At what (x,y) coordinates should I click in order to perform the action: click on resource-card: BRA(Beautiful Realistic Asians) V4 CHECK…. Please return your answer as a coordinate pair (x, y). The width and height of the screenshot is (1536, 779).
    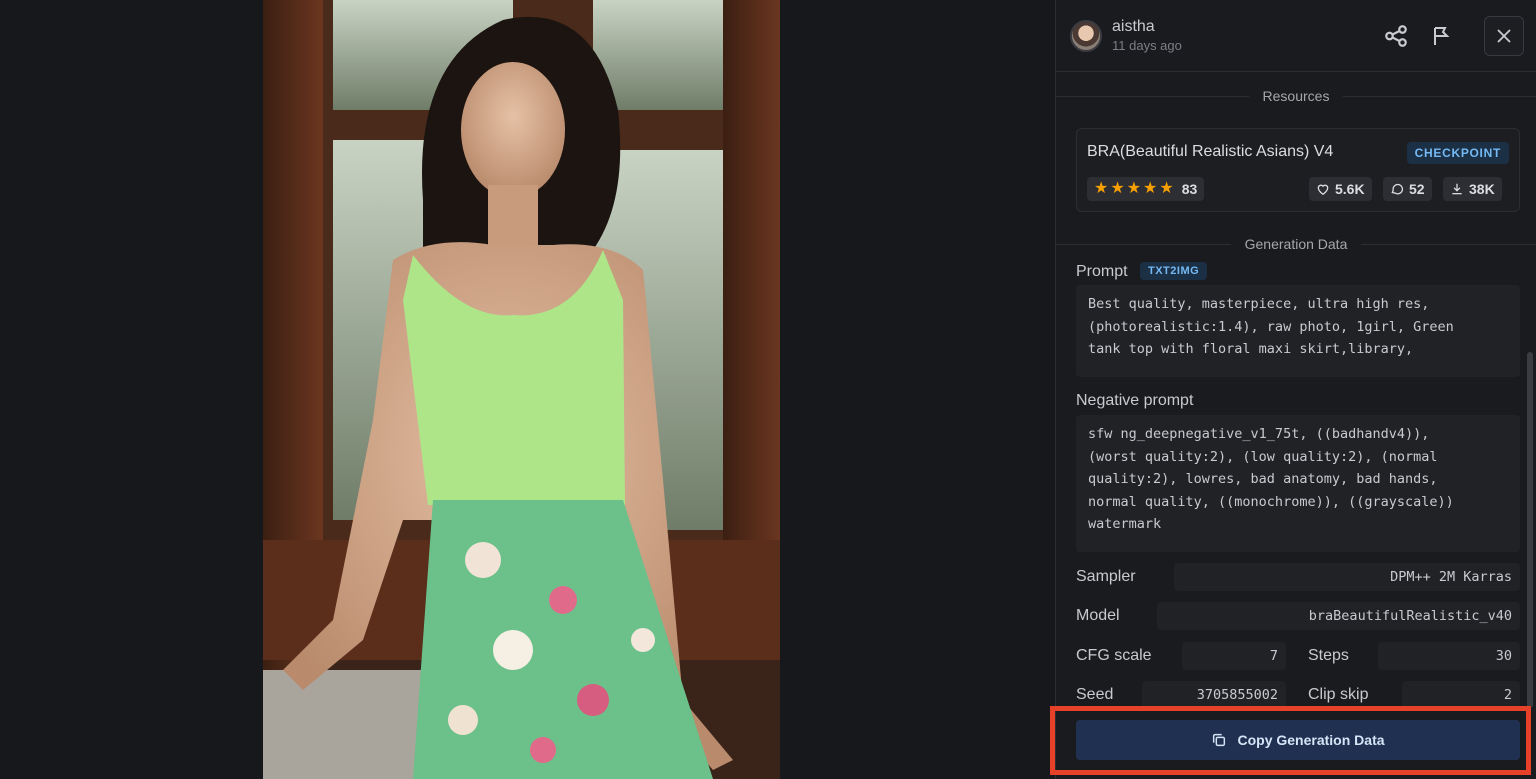
    Looking at the image, I should click on (1298, 170).